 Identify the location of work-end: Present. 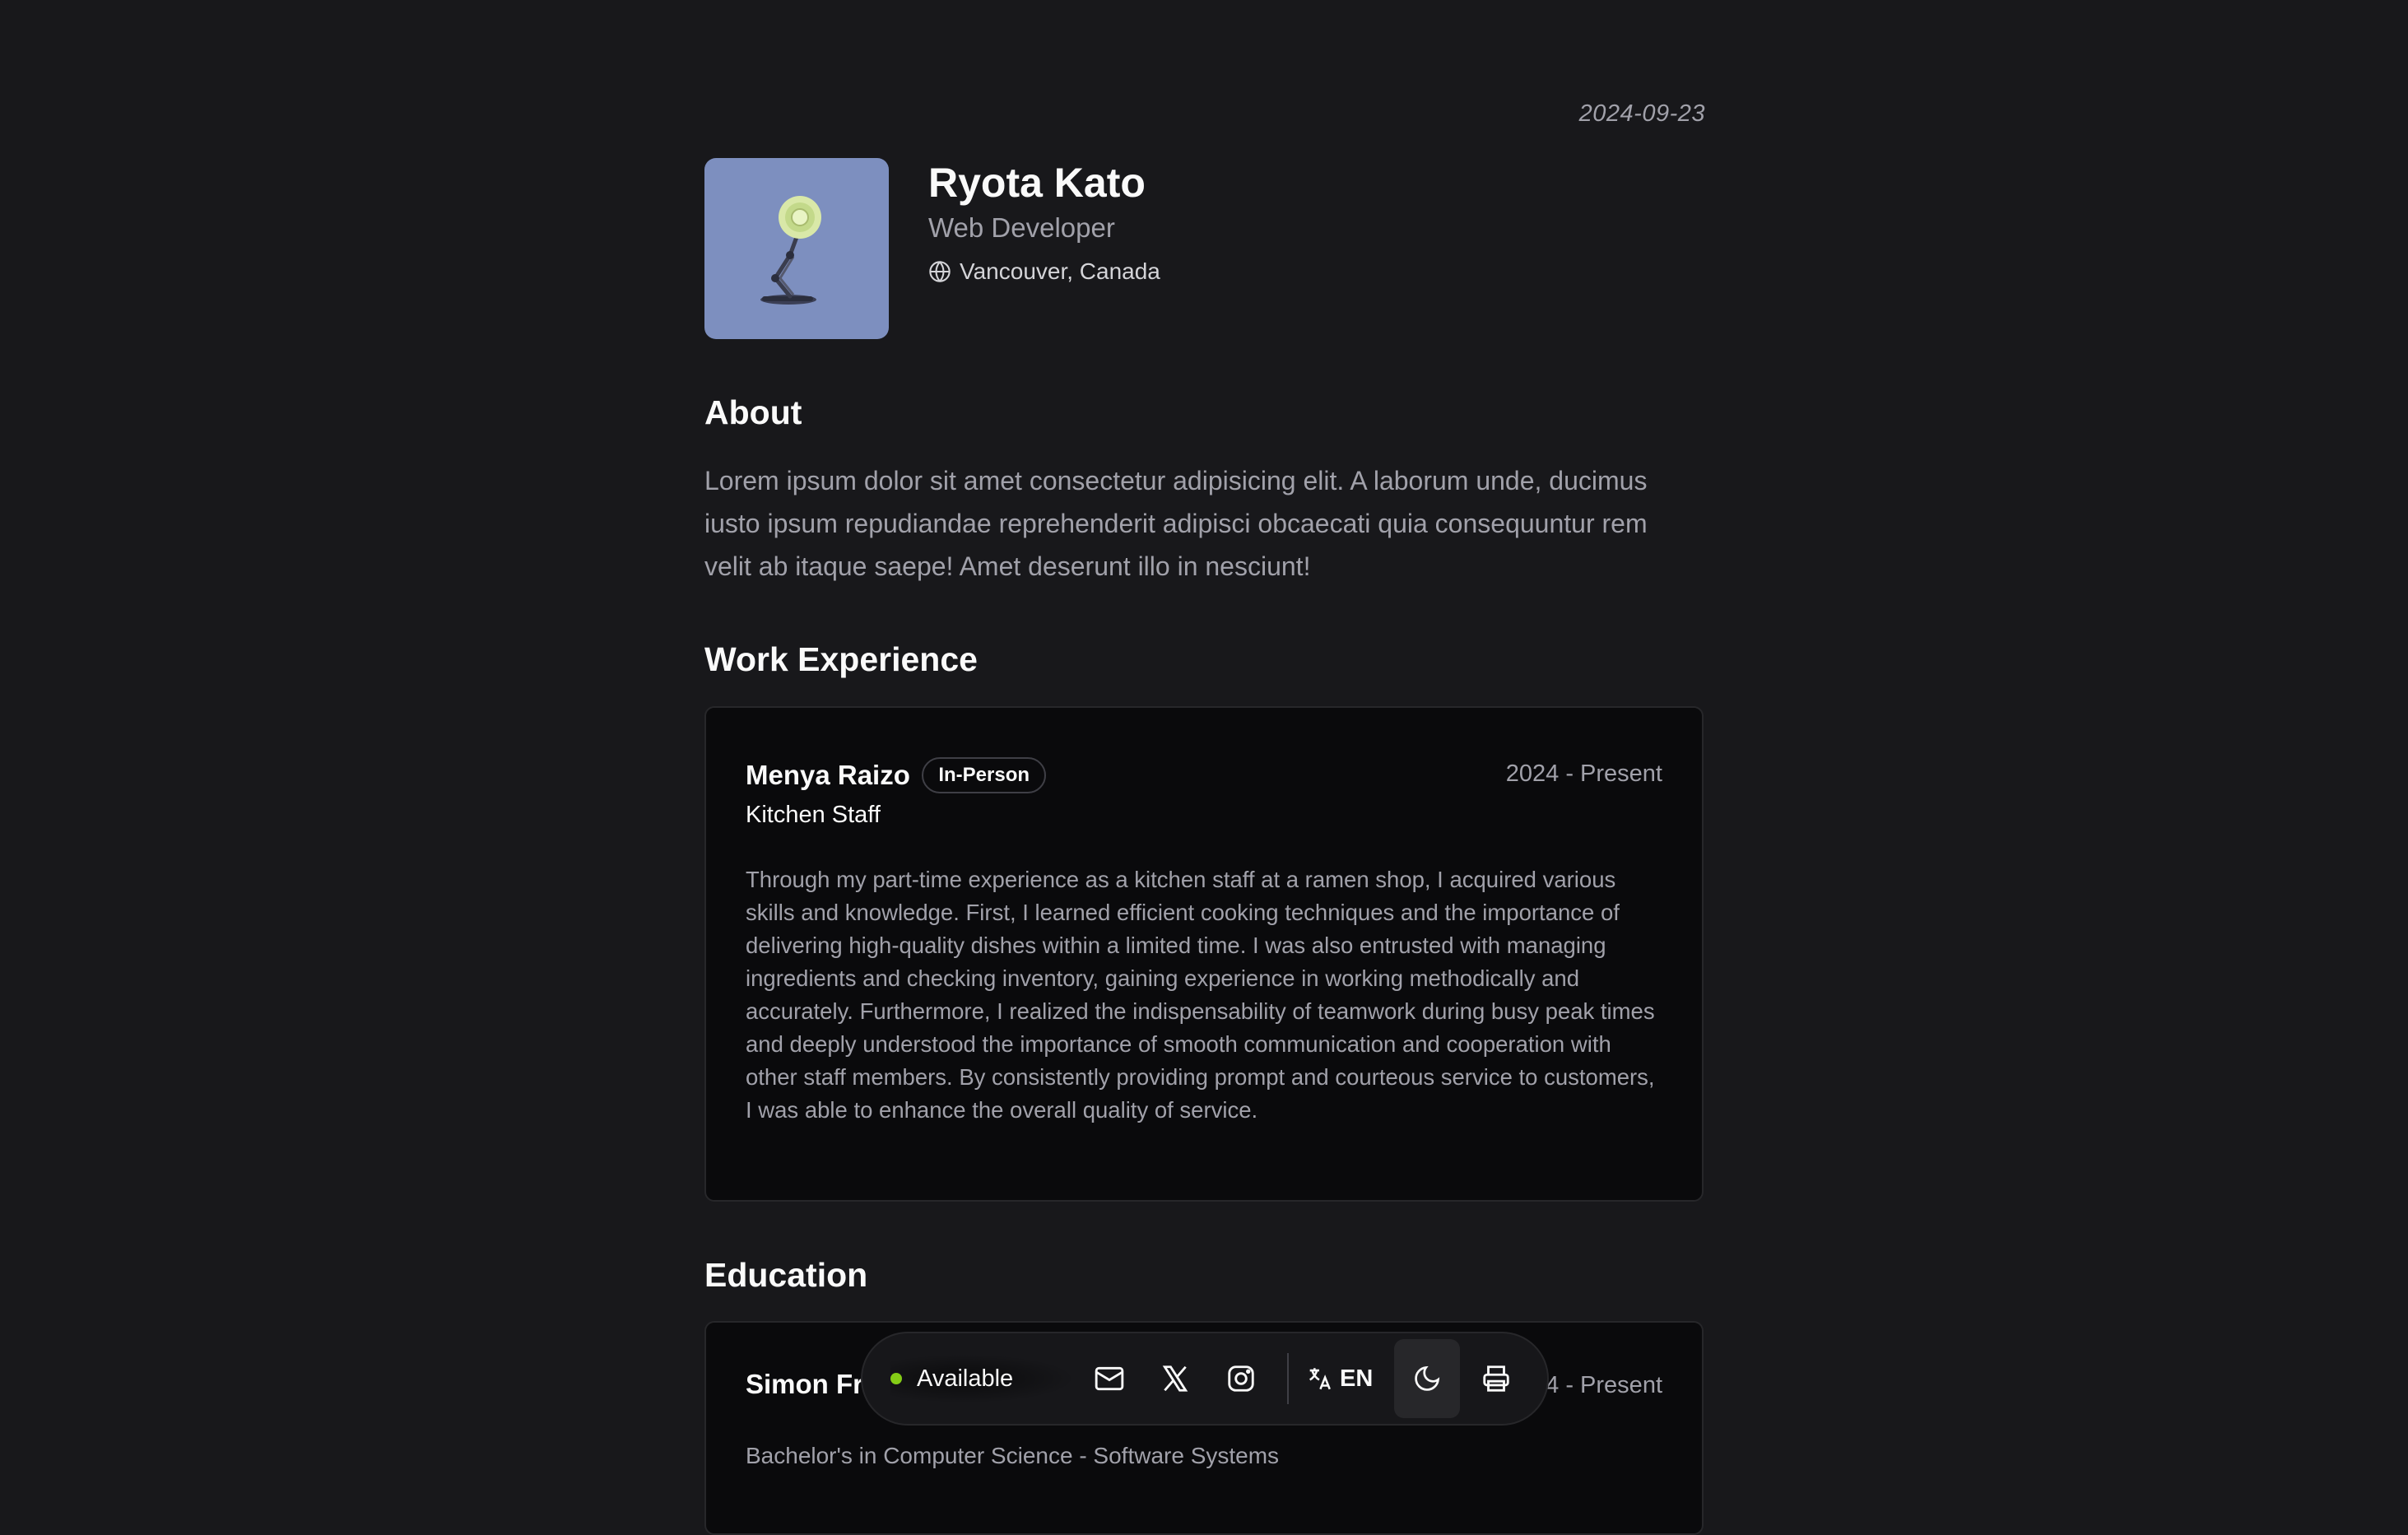
(1621, 774).